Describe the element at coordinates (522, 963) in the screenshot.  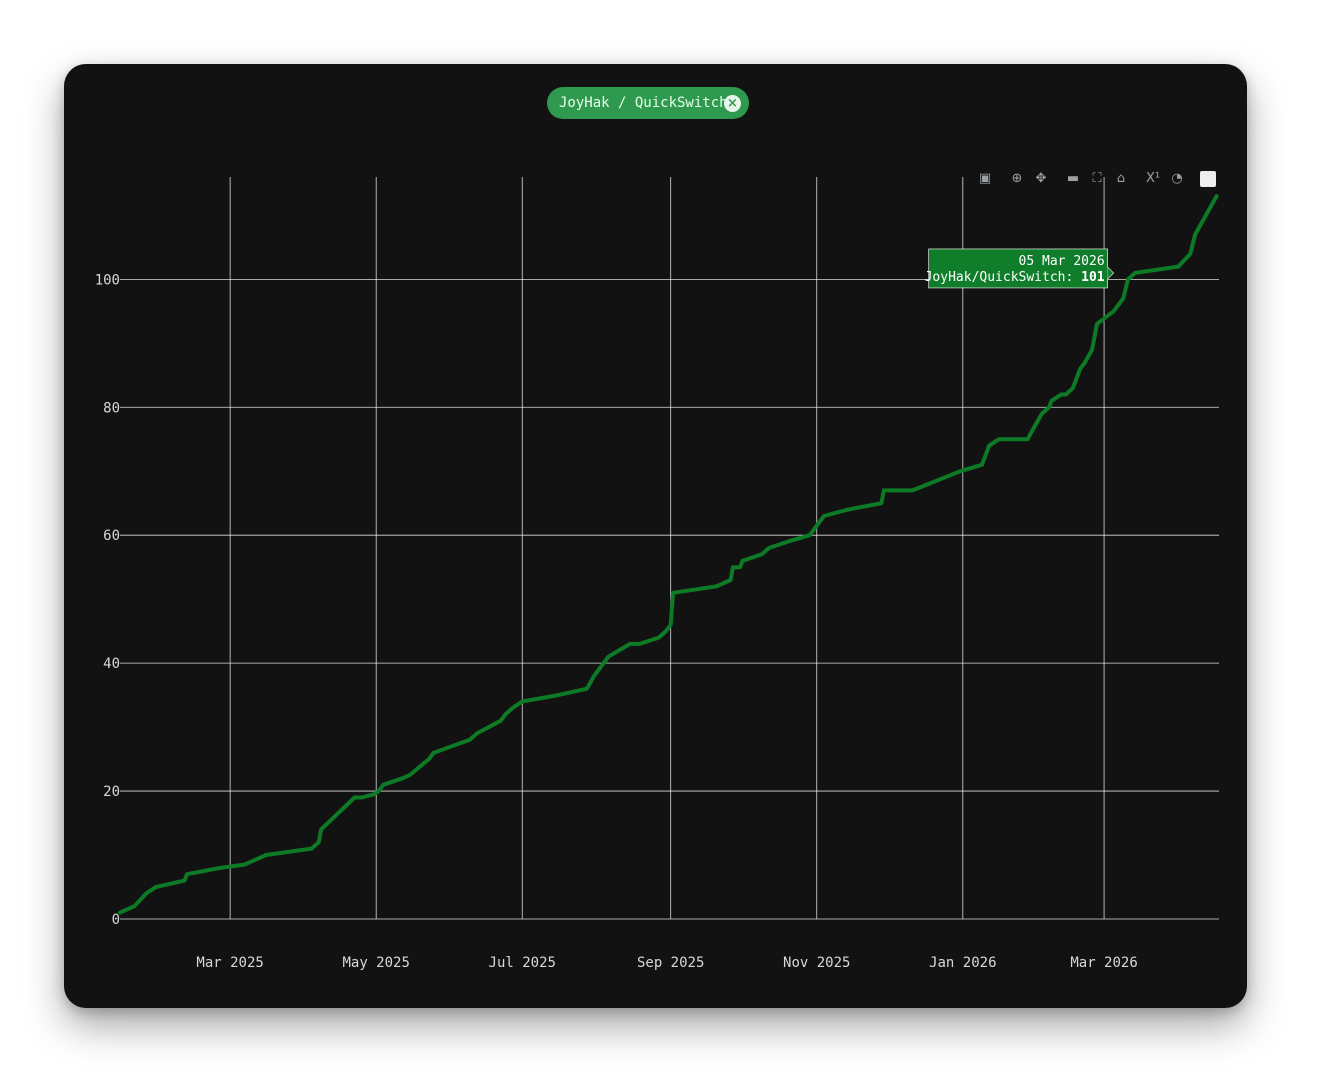
I see `x-tick-label: Jul 2025` at that location.